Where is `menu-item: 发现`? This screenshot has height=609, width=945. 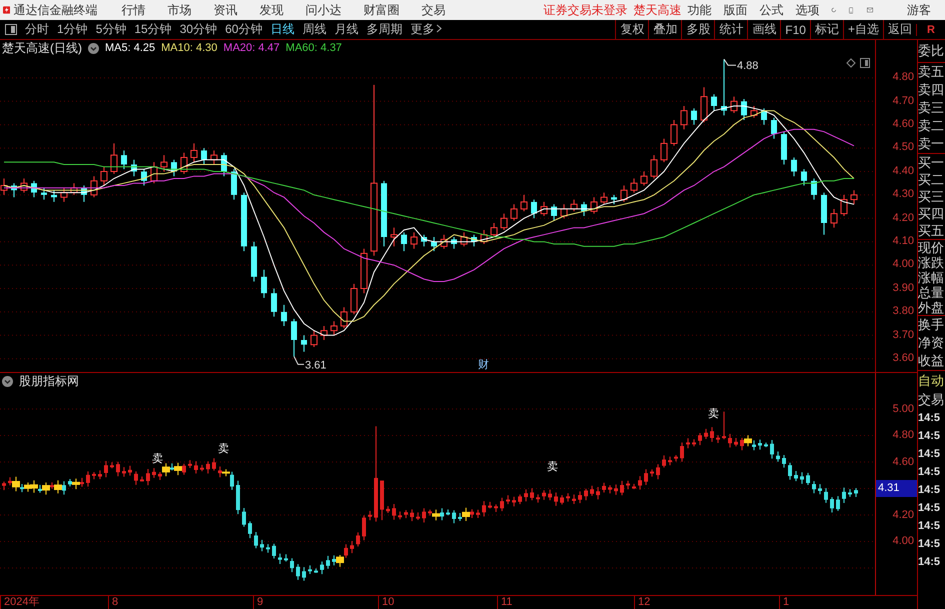
menu-item: 发现 is located at coordinates (271, 10).